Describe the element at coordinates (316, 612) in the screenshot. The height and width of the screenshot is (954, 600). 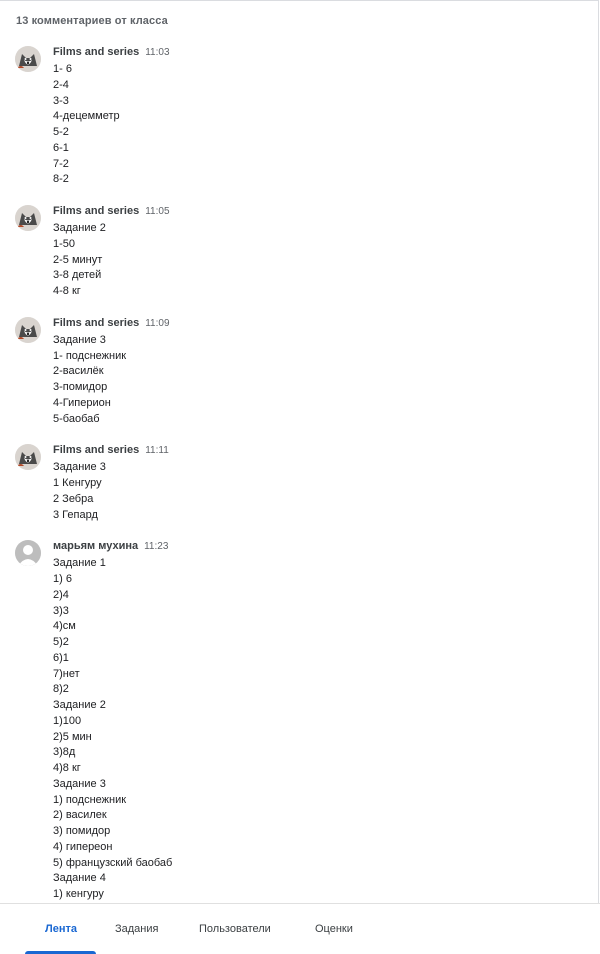
I see `comment-line: 3)3` at that location.